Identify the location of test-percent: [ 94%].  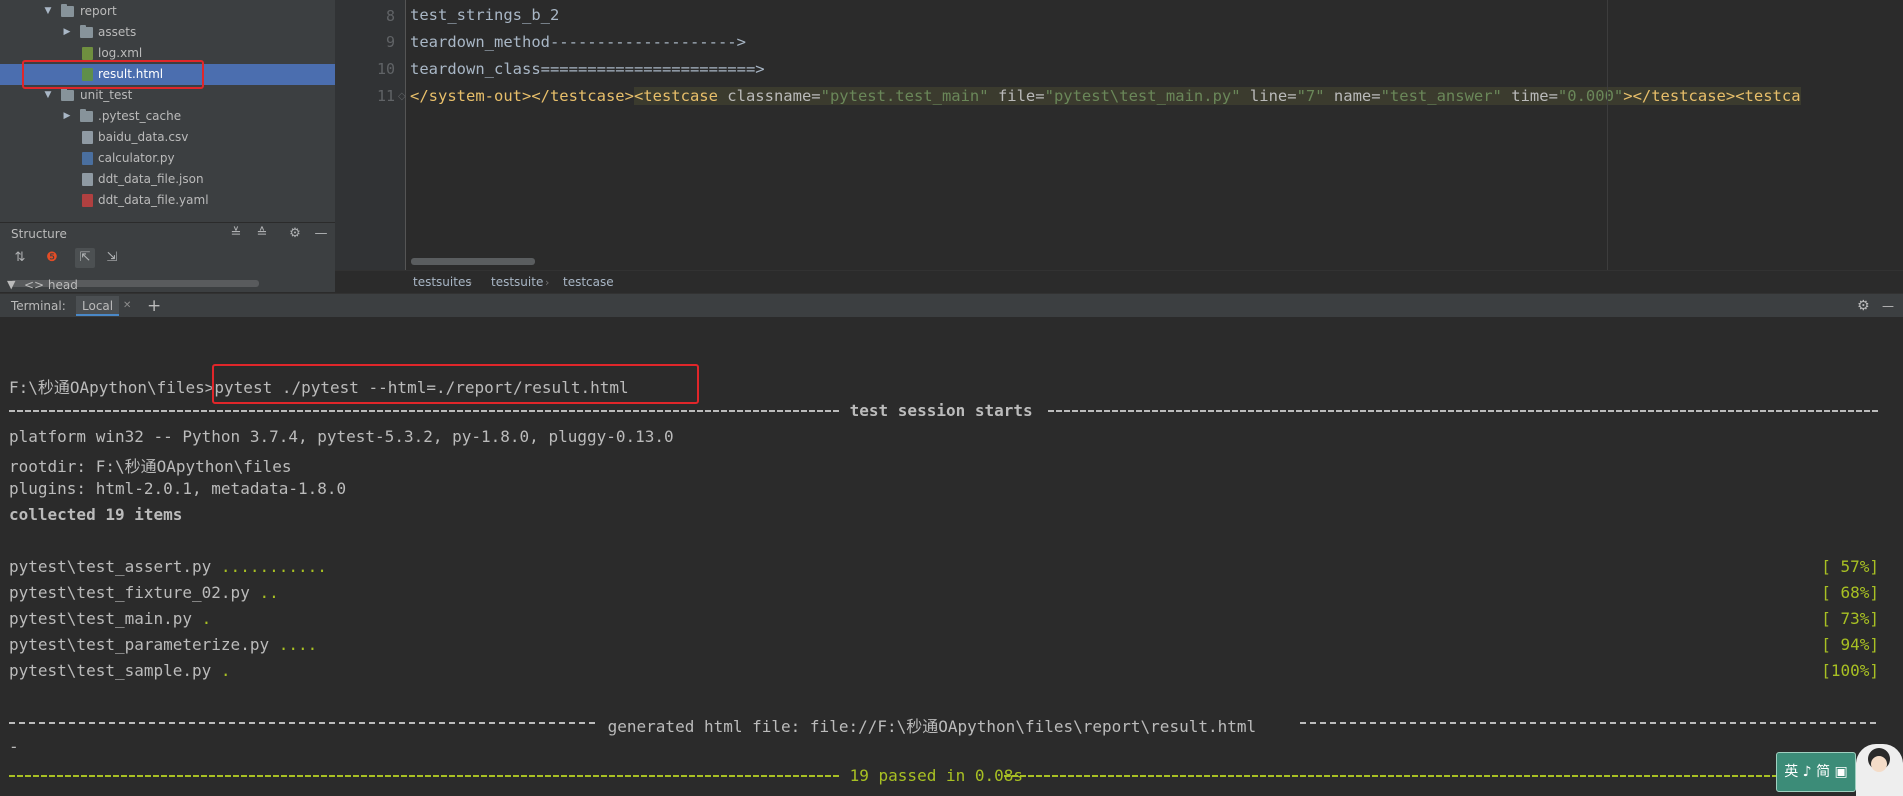
(1850, 644).